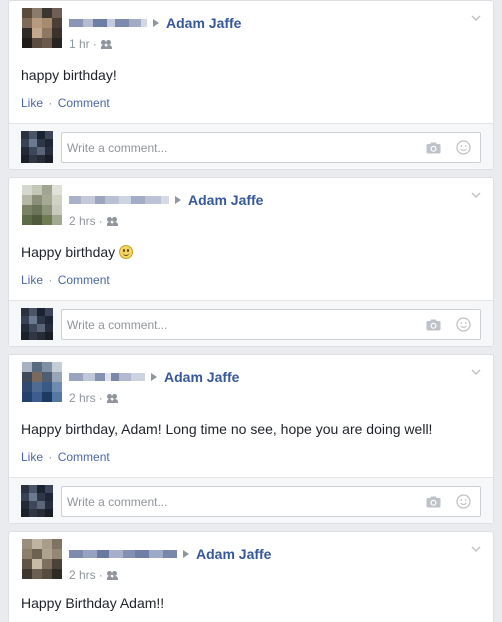 The width and height of the screenshot is (502, 622). What do you see at coordinates (251, 30) in the screenshot?
I see `post-header: Adam Jaffe 1 hr ·` at bounding box center [251, 30].